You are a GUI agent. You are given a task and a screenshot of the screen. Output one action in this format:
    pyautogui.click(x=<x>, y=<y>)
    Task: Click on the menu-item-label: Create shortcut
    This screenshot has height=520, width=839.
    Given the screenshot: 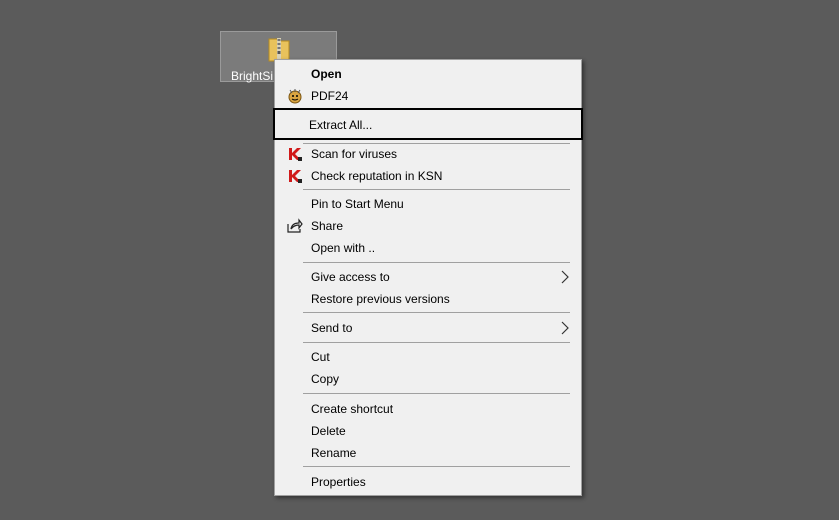 What is the action you would take?
    pyautogui.click(x=352, y=409)
    